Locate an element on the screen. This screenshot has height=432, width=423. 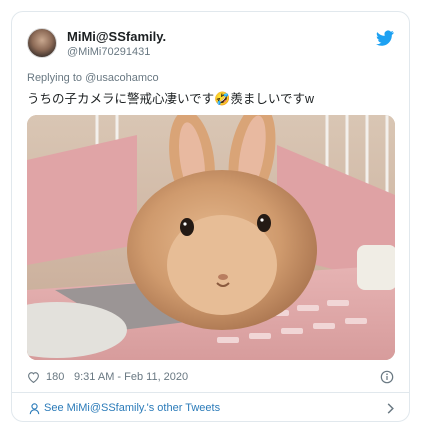
author-display-name: MiMi@SSfamily. is located at coordinates (116, 36).